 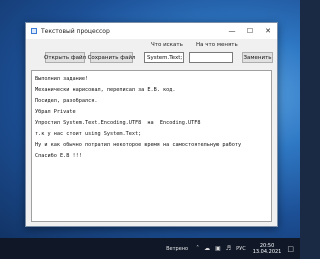 I want to click on clock: 20:50 13.04.2021, so click(x=267, y=249).